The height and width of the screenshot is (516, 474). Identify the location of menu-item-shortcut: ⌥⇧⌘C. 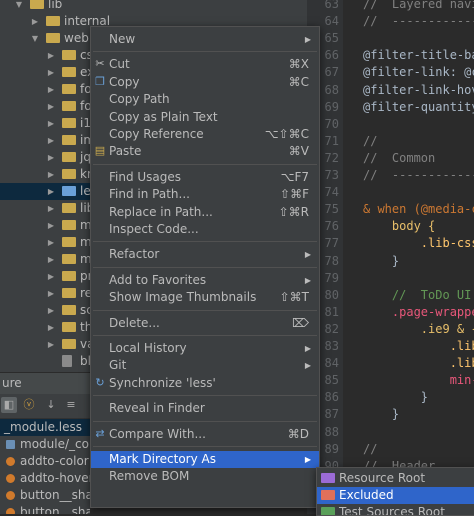
(286, 134).